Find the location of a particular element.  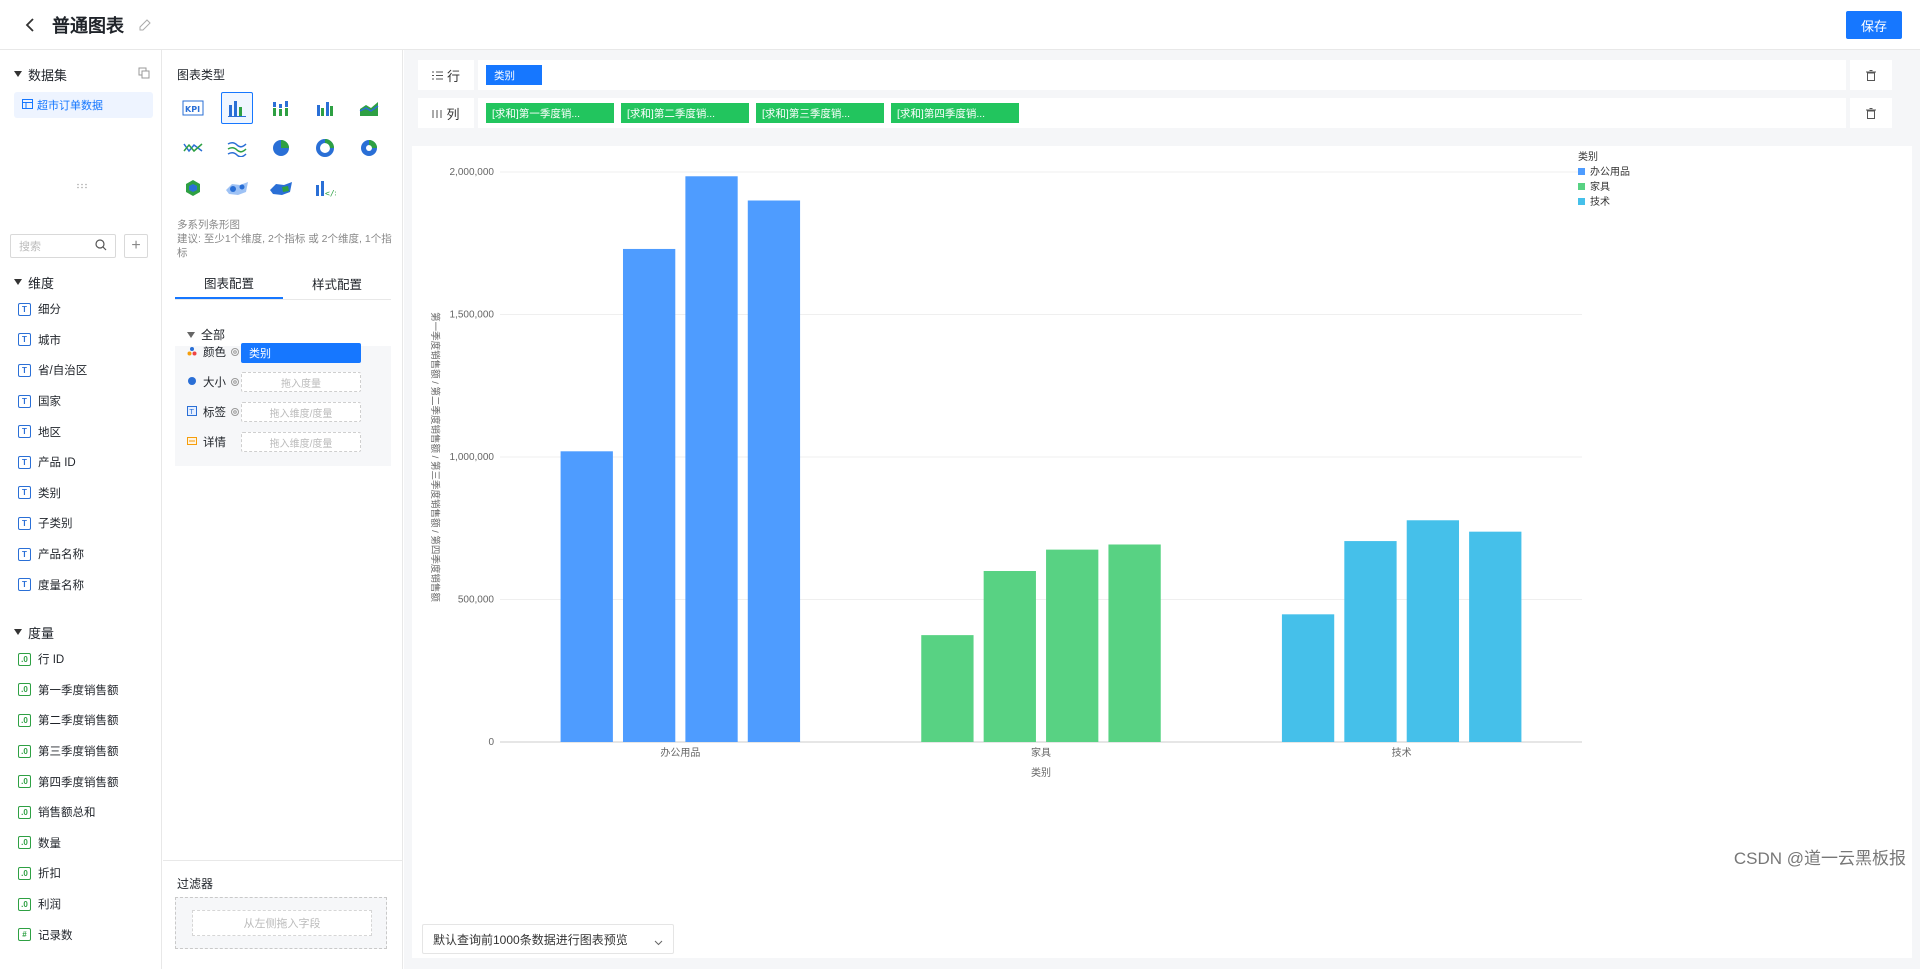

measures-header: 度量 is located at coordinates (81, 632).